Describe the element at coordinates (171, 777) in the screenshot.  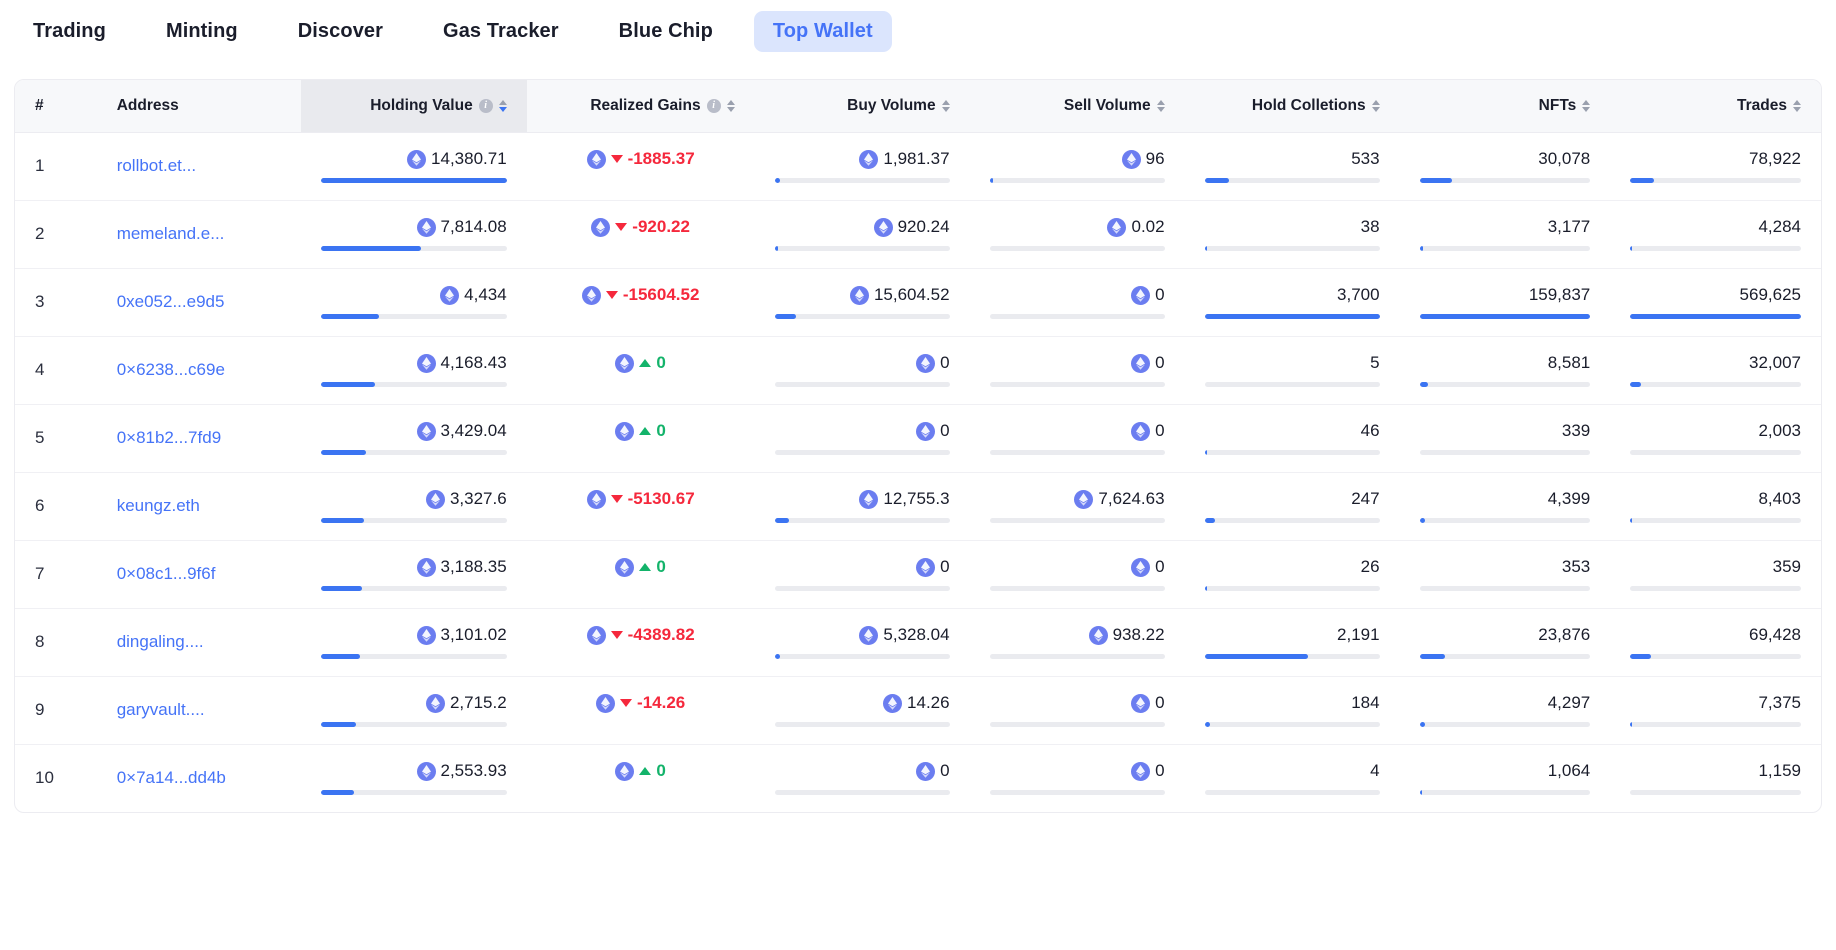
I see `wallet-address-link: 0×7a14...dd4b` at that location.